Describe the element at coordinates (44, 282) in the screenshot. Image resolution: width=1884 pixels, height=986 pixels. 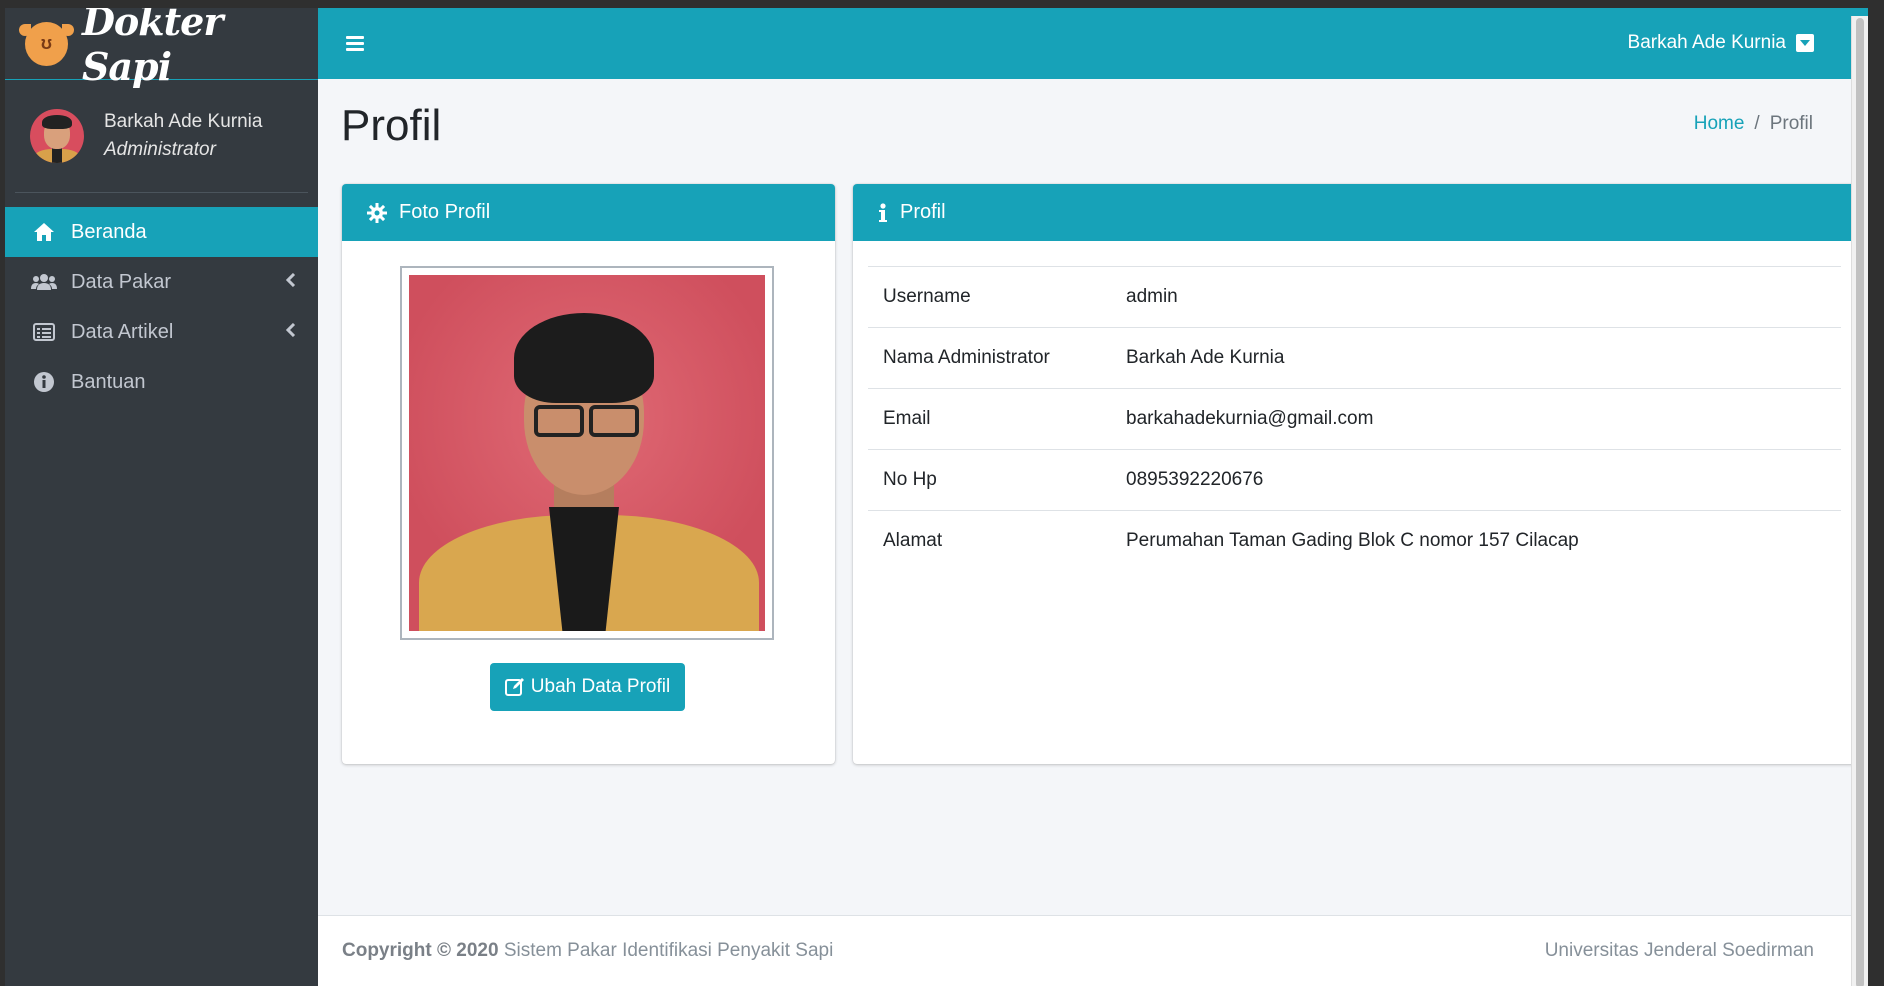
I see `users-icon` at that location.